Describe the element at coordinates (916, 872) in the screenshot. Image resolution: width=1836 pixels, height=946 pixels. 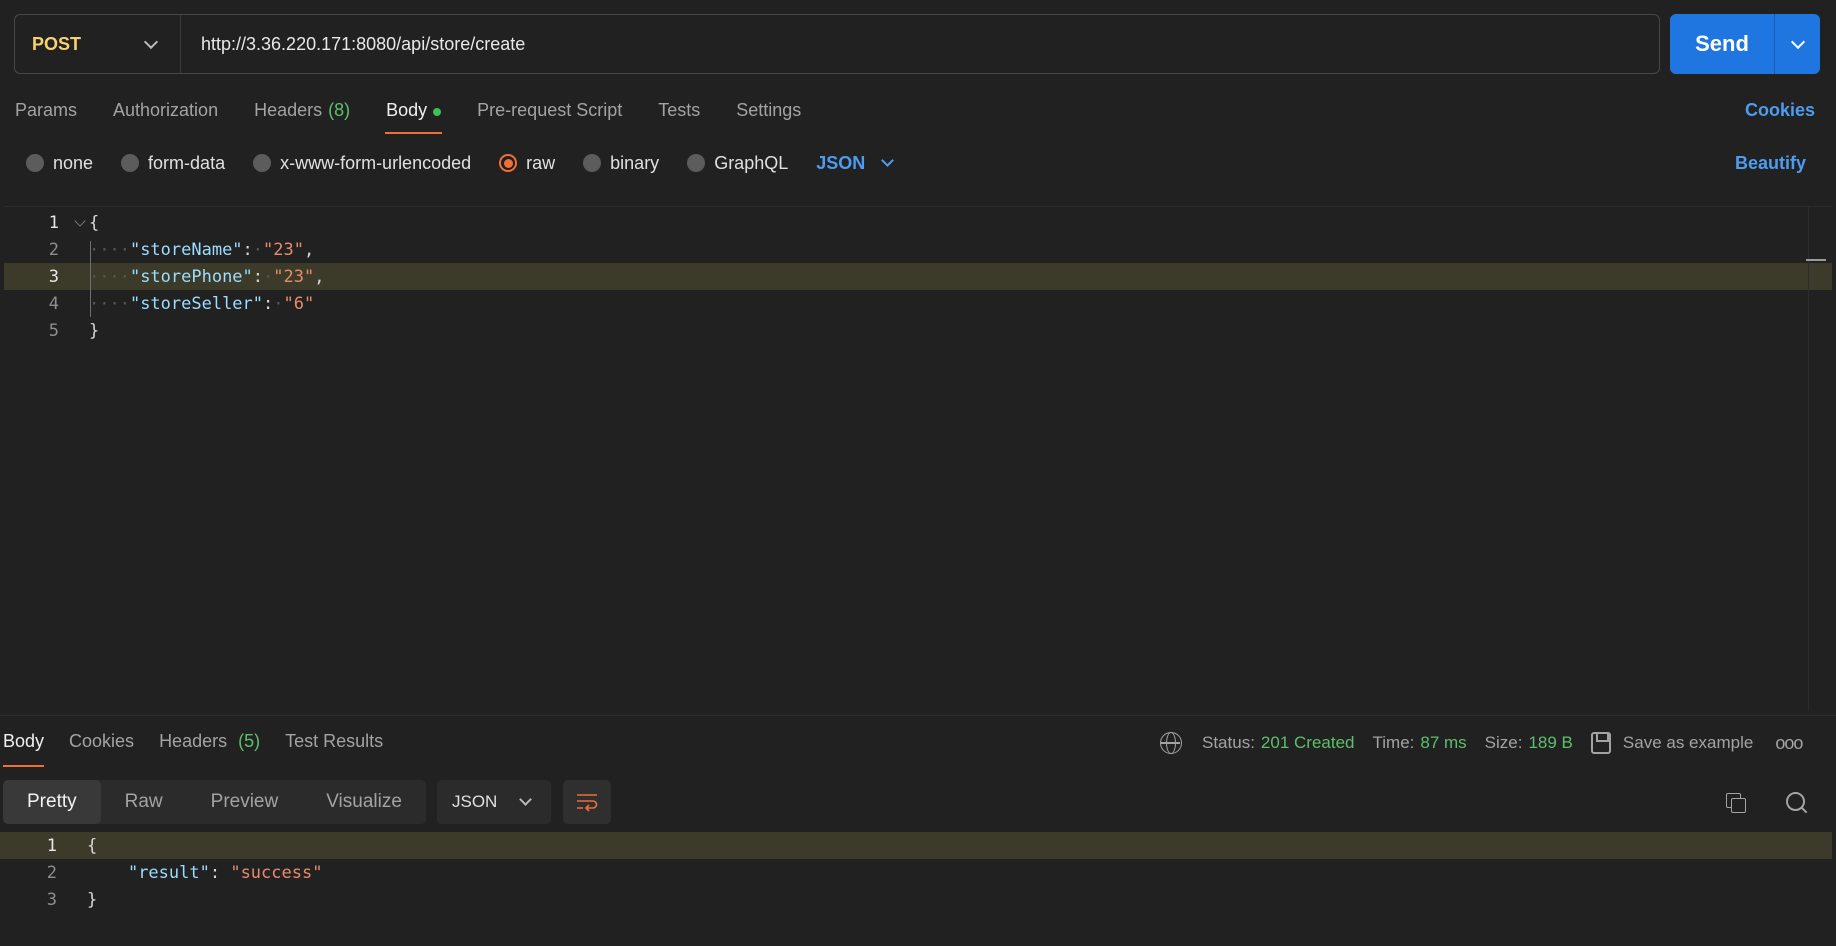
I see `code-line: 2 "result": "success"` at that location.